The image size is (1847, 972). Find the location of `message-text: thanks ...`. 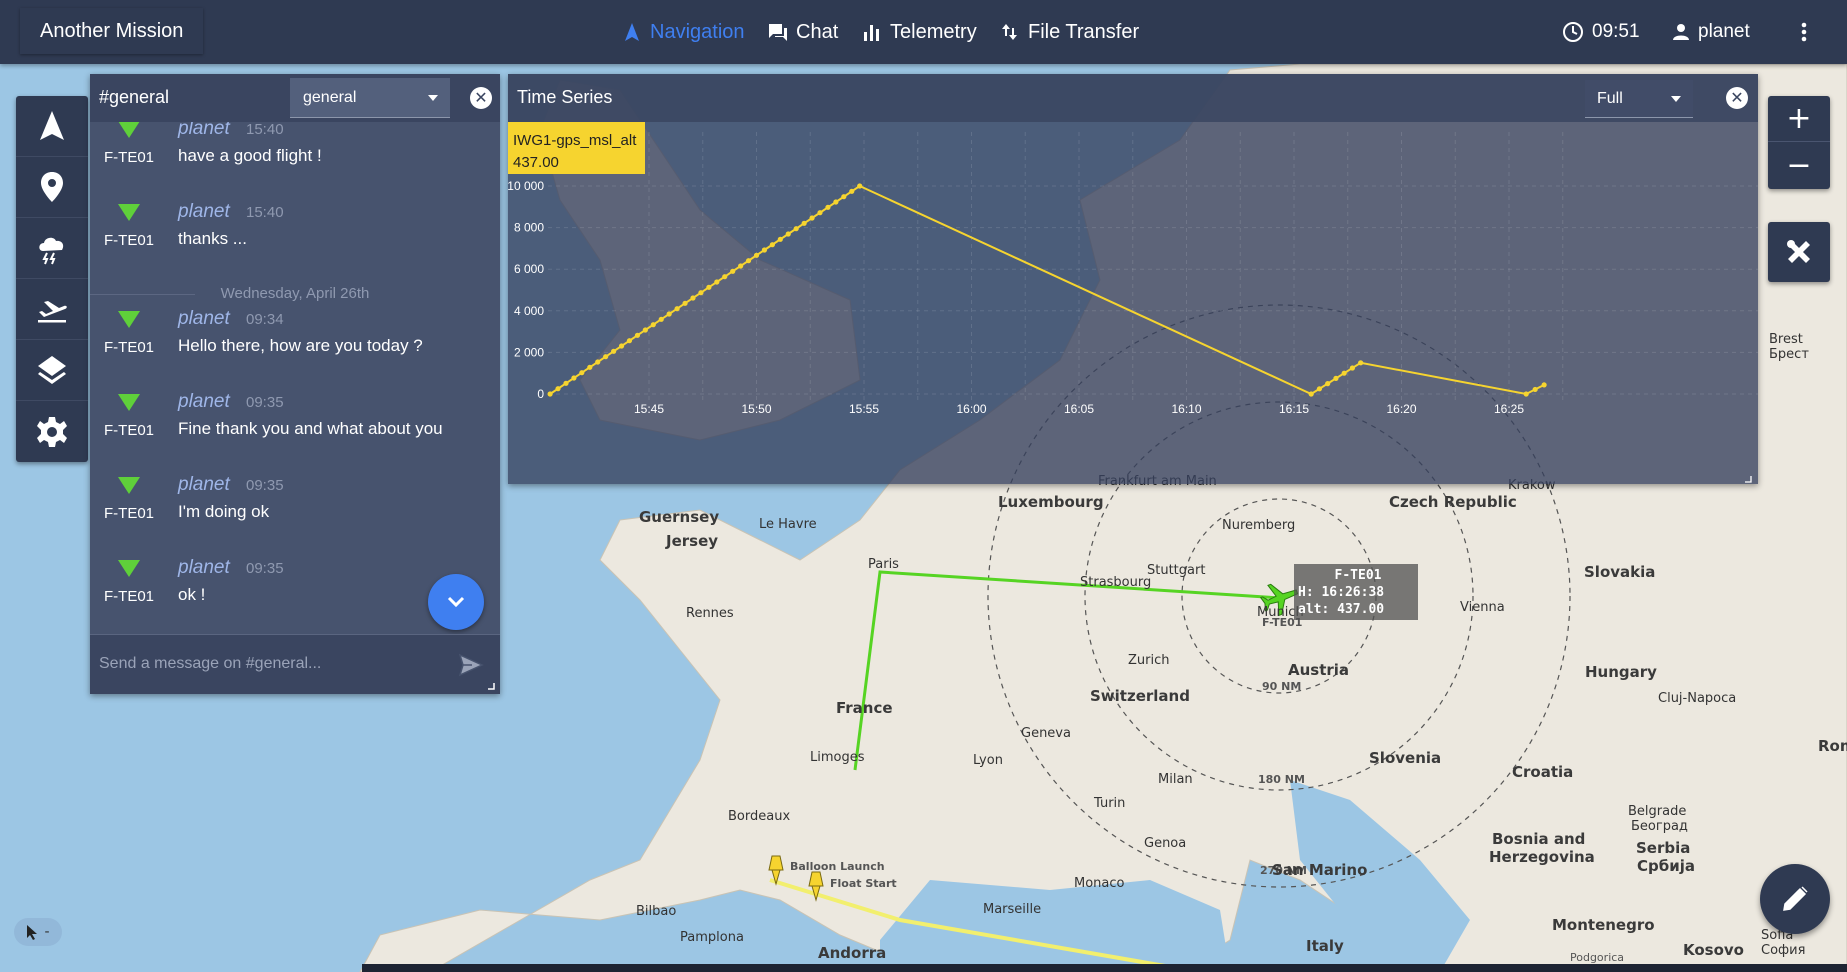

message-text: thanks ... is located at coordinates (212, 238).